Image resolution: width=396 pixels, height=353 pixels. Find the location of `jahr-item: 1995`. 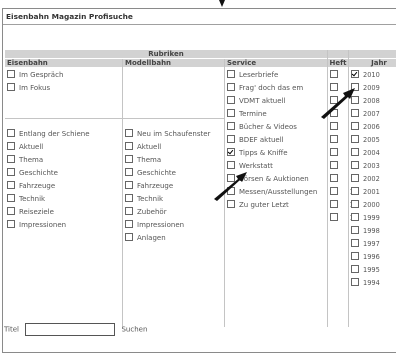

jahr-item: 1995 is located at coordinates (365, 270).